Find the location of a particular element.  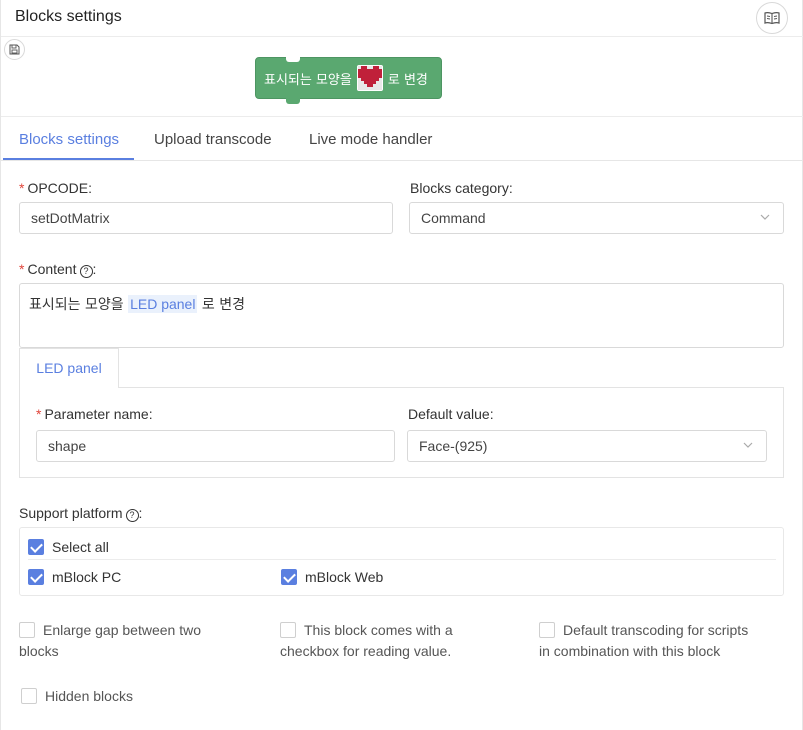

platform-mblock-pc-checkbox: mBlock PC is located at coordinates (74, 577).